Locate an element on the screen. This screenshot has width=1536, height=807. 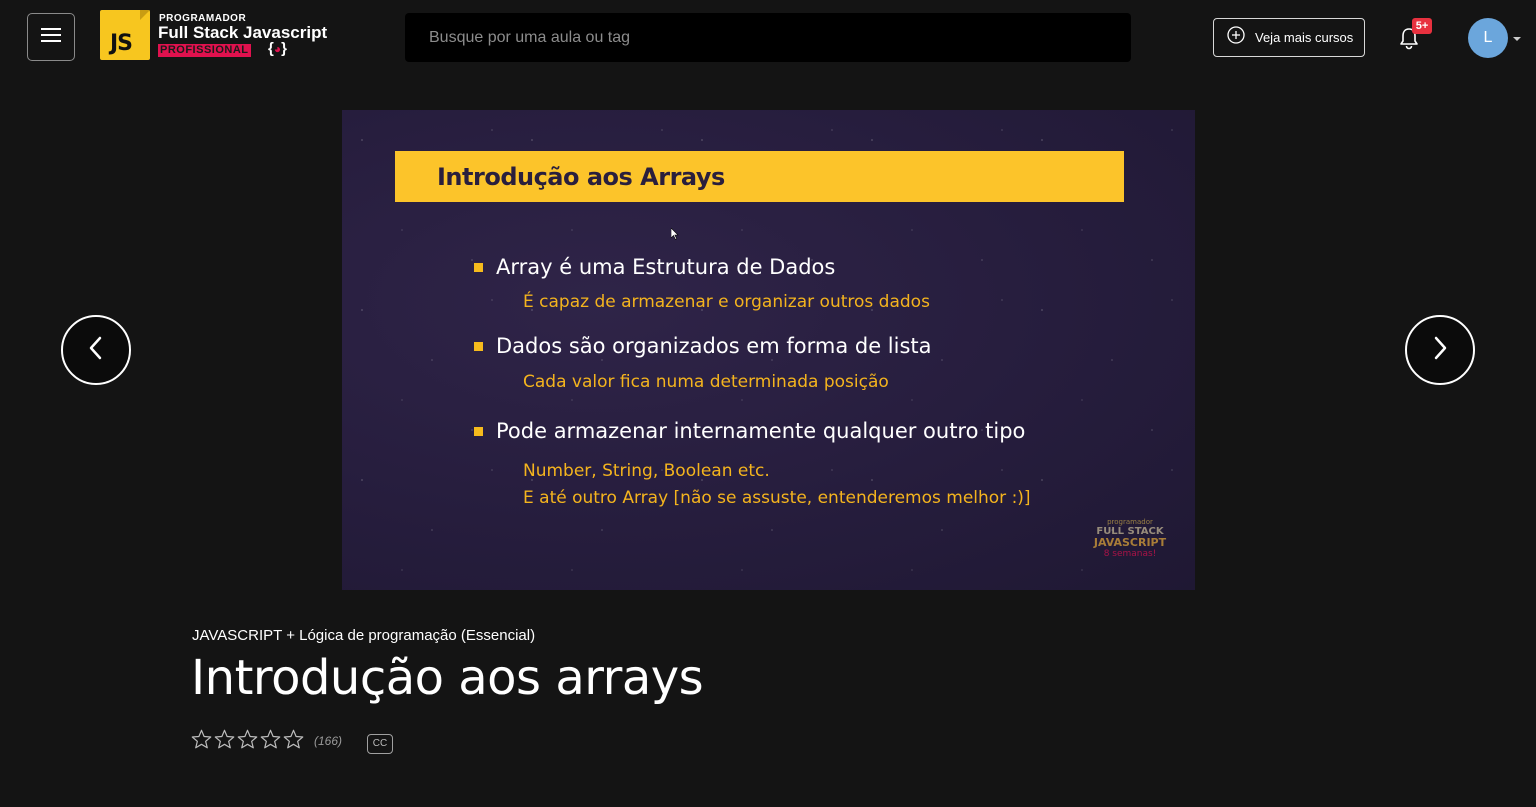
logo-title: Full Stack Javascript is located at coordinates (243, 32).